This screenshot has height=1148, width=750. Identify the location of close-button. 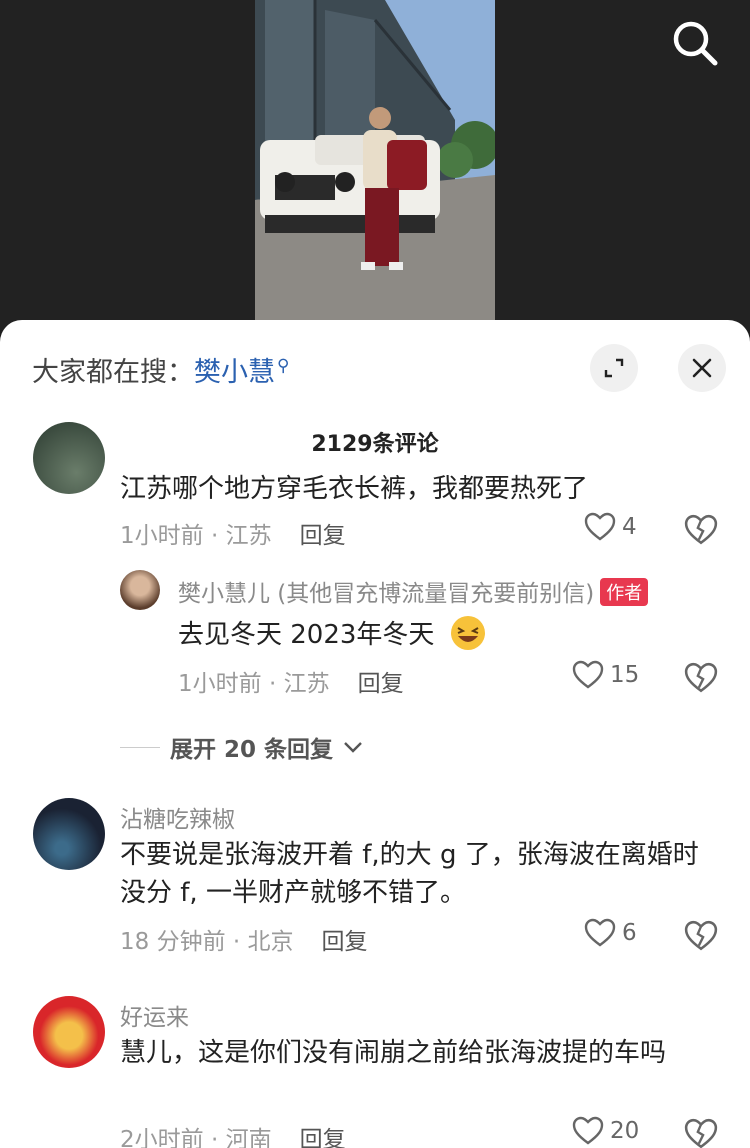
(702, 368).